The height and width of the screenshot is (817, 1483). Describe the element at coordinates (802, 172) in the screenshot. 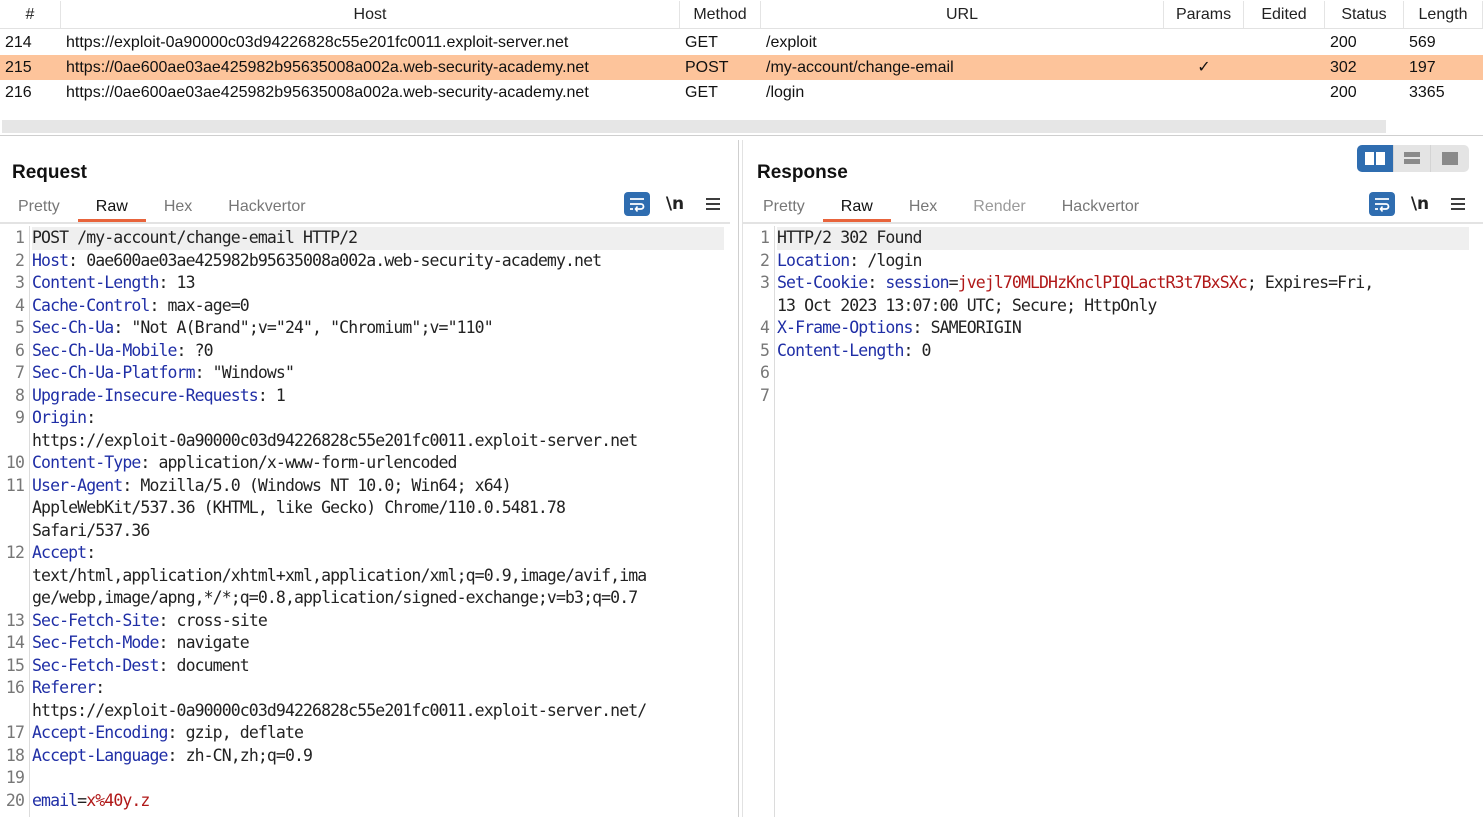

I see `response-title: Response` at that location.